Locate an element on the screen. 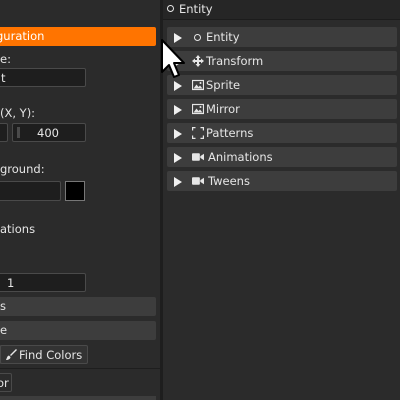 The image size is (400, 400). mouse-cursor-icon is located at coordinates (173, 58).